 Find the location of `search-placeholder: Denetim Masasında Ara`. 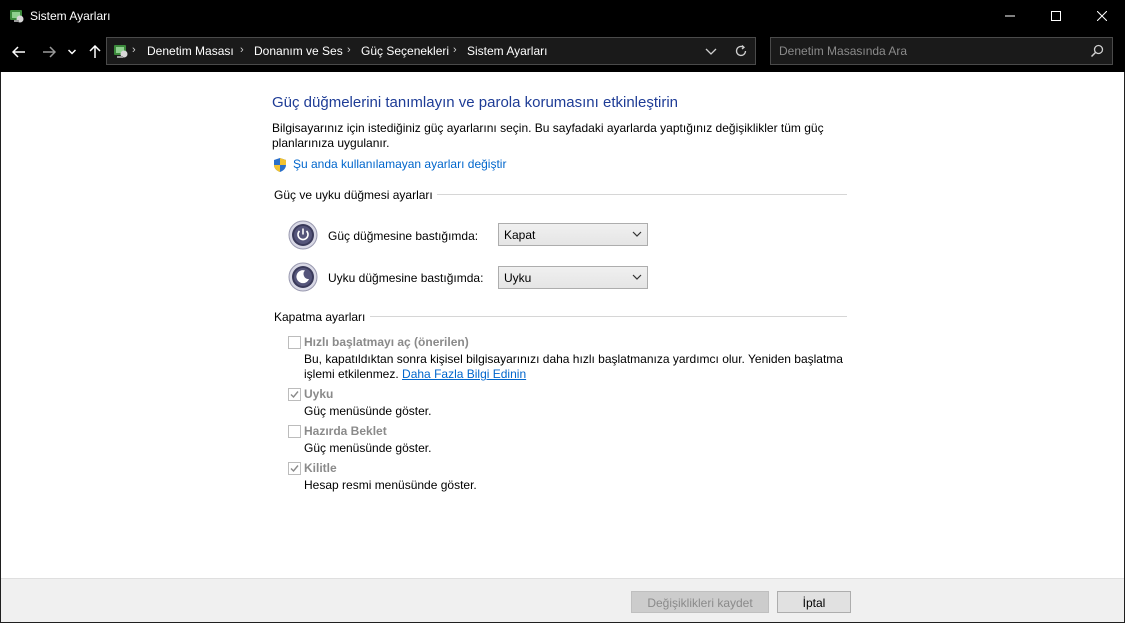

search-placeholder: Denetim Masasında Ara is located at coordinates (843, 51).